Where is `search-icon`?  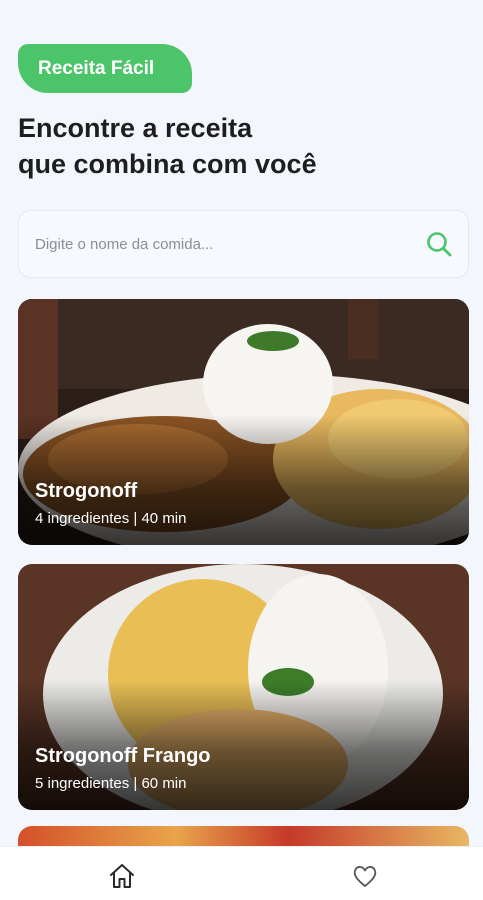 search-icon is located at coordinates (439, 244).